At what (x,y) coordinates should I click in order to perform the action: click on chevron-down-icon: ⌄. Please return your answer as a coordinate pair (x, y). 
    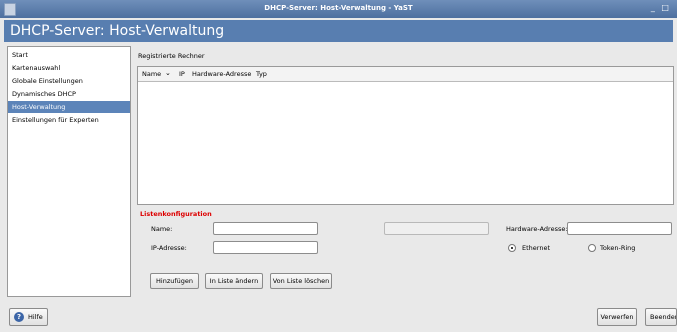
    Looking at the image, I should click on (168, 73).